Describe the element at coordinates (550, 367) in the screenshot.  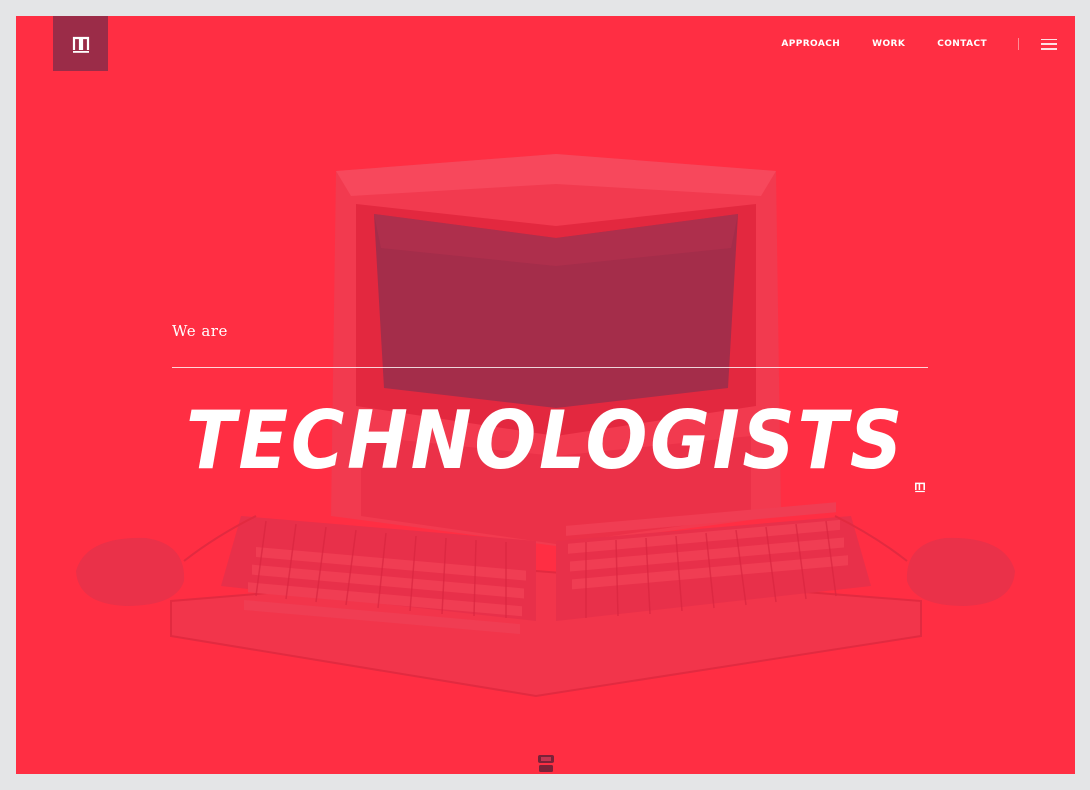
I see `hero-divider` at that location.